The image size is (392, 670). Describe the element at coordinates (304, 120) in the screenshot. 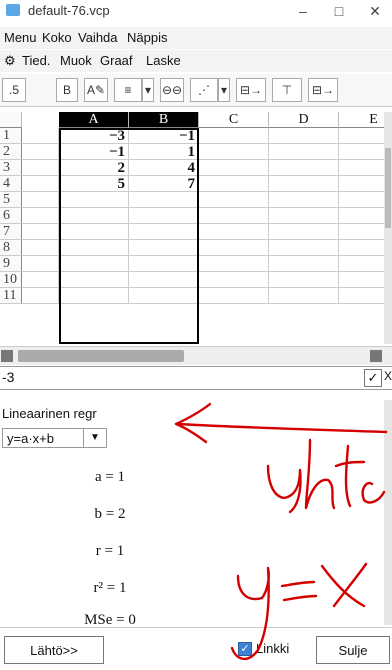

I see `column-header-d: D` at that location.